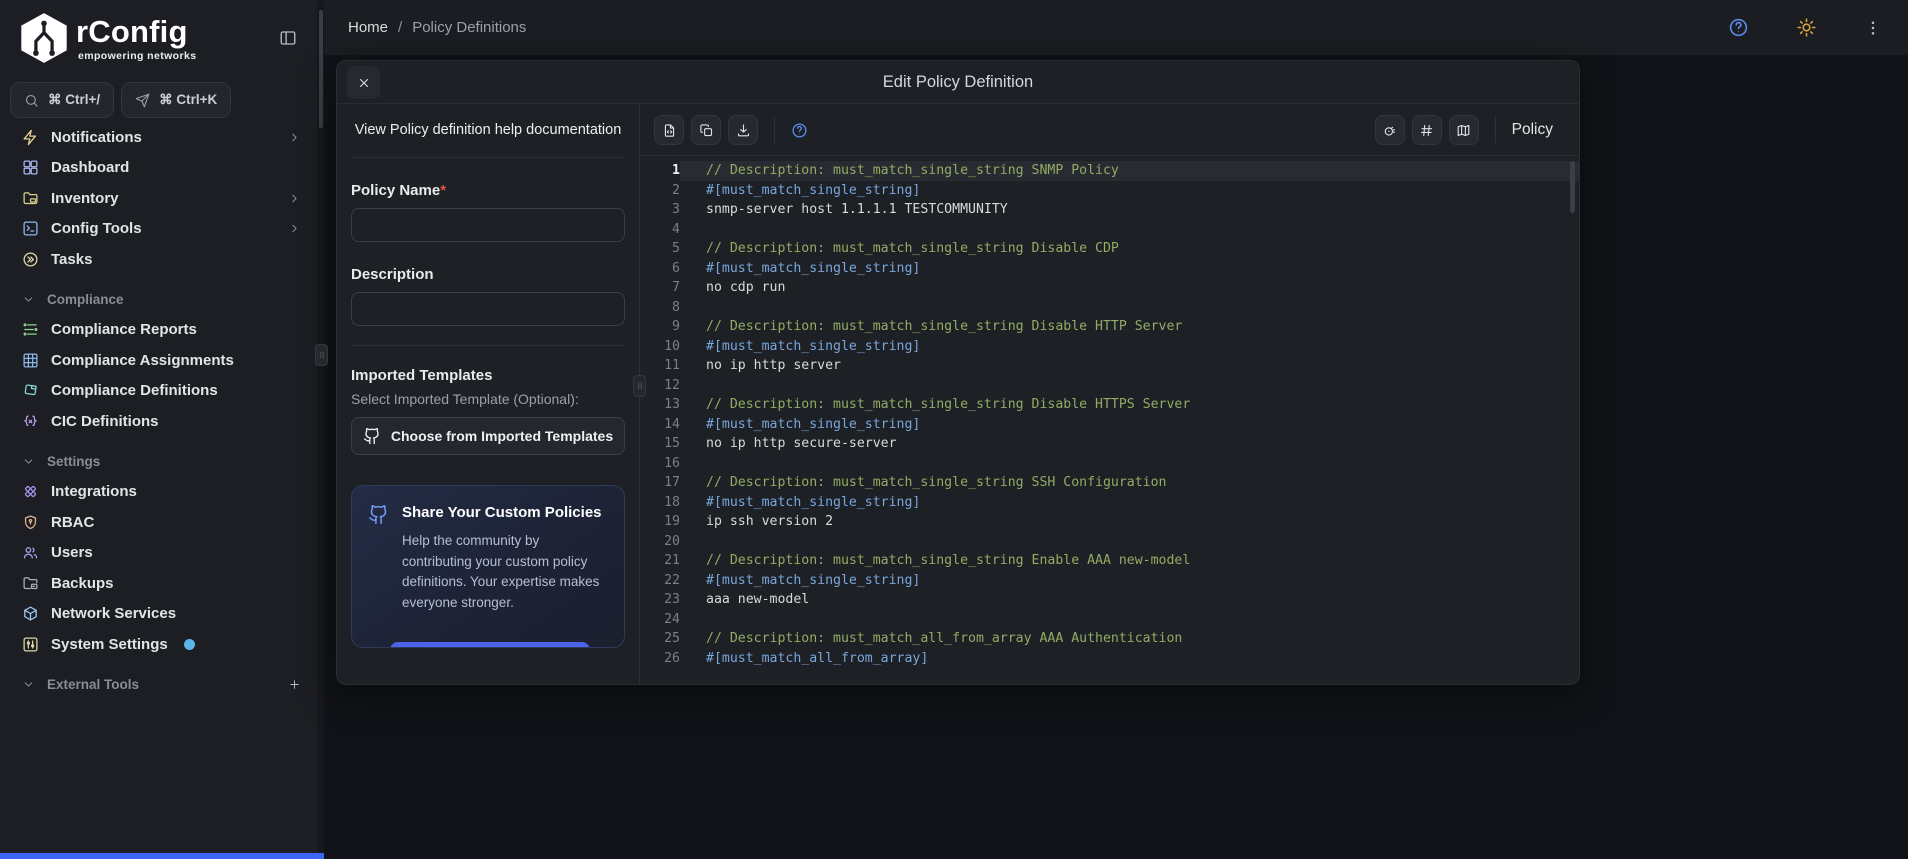  I want to click on line-content: no cdp run, so click(746, 287).